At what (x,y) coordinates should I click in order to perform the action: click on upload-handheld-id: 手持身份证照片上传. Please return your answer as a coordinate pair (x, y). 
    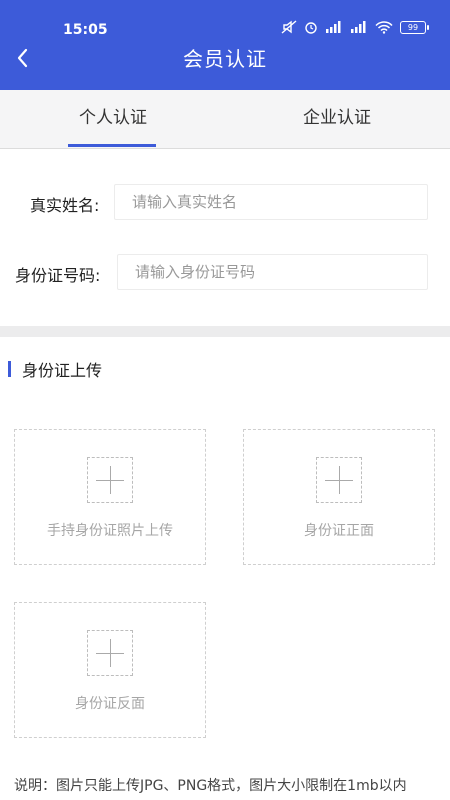
    Looking at the image, I should click on (110, 497).